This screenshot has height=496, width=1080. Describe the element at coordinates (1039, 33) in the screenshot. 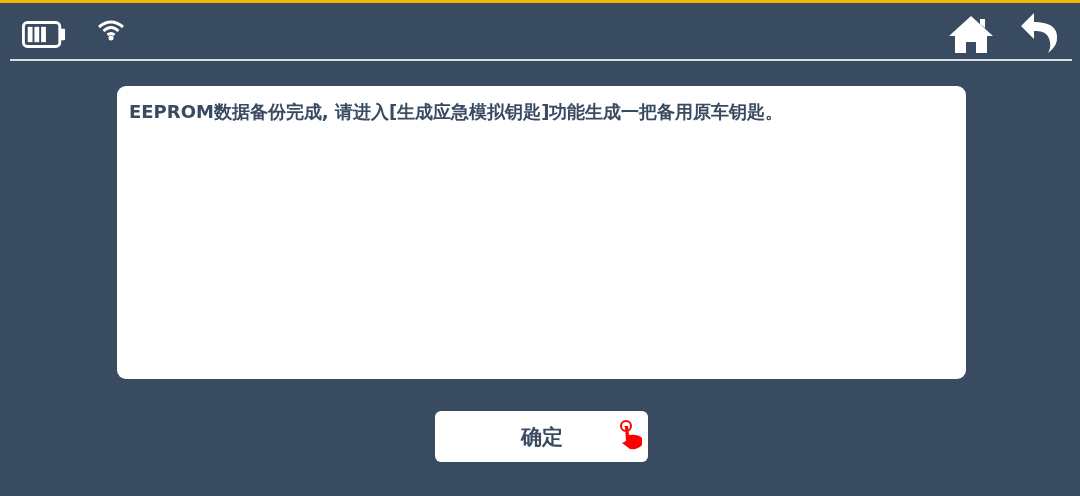

I see `back-icon` at that location.